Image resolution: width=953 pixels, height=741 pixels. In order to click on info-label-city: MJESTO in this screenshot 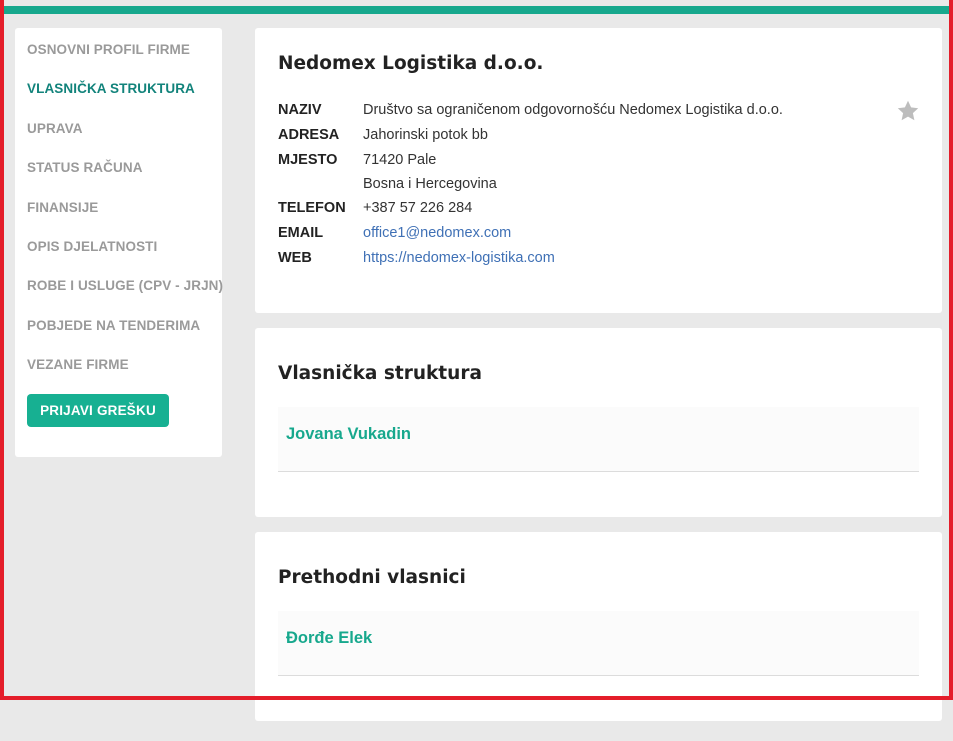, I will do `click(308, 160)`.